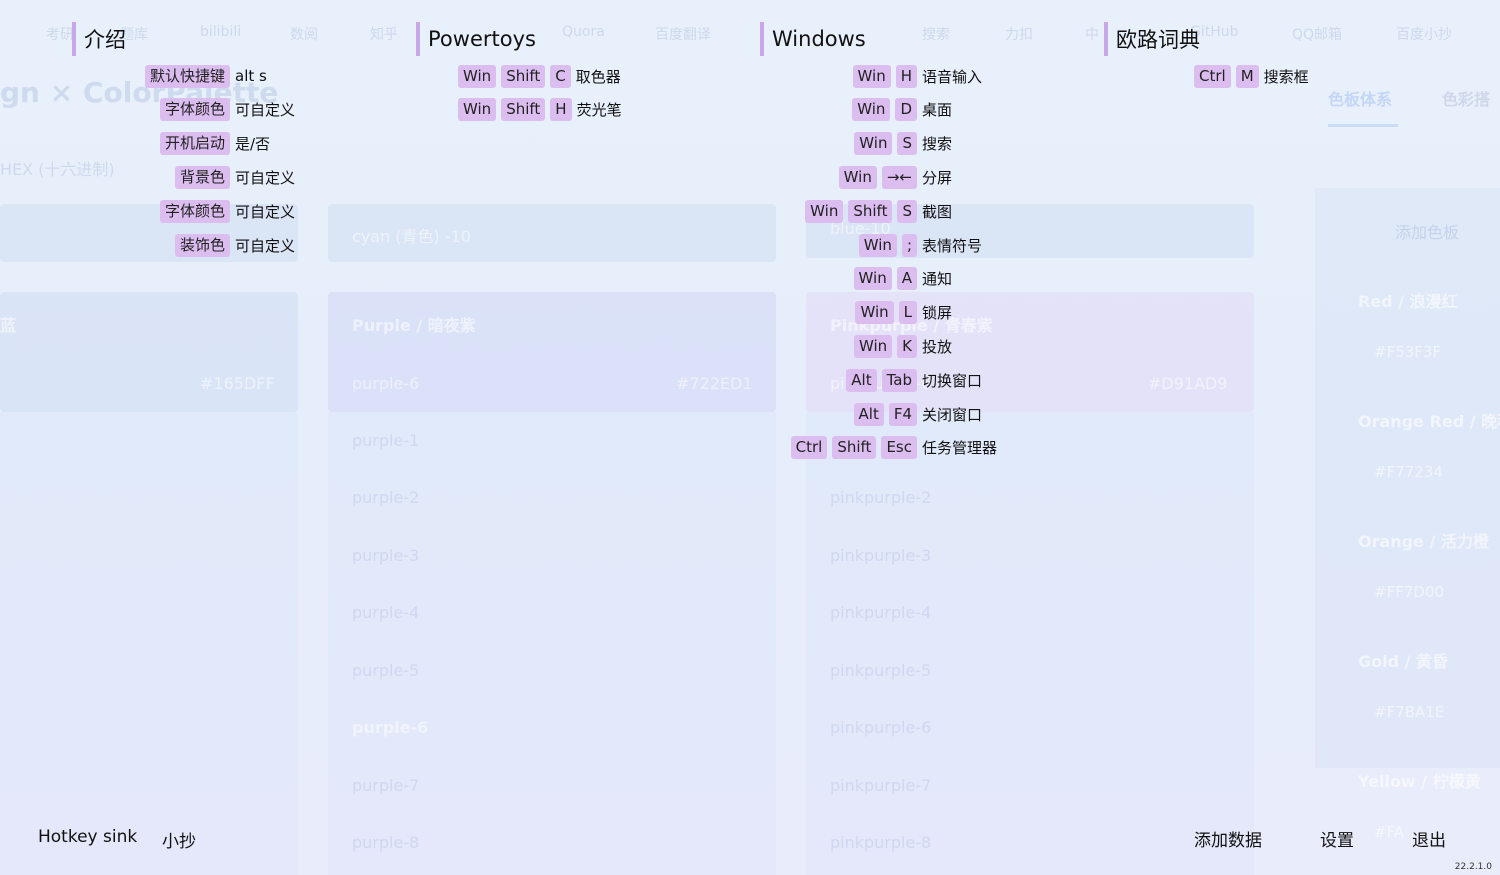  I want to click on bg-list-item: purple-8, so click(386, 842).